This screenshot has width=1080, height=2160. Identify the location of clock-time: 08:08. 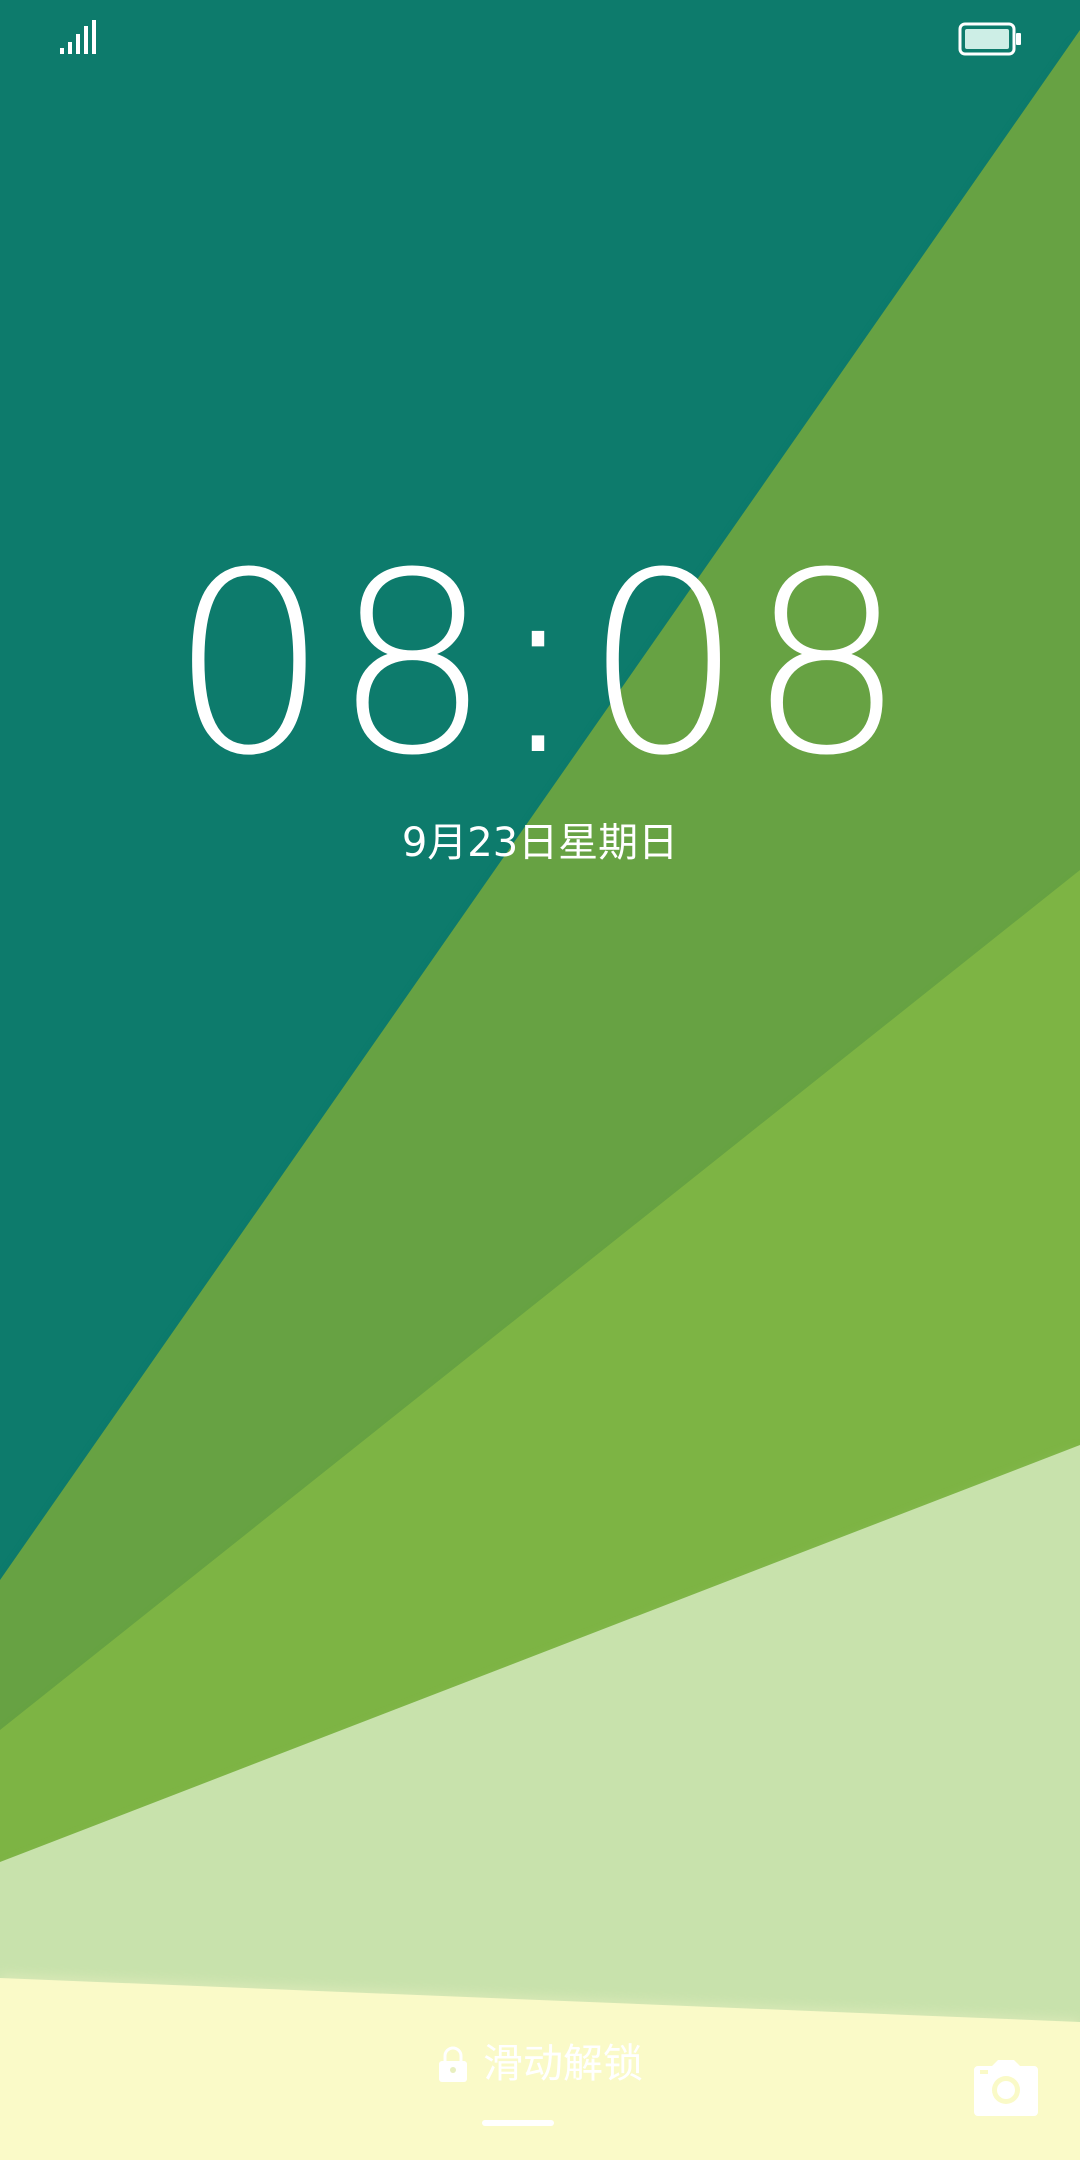
(540, 664).